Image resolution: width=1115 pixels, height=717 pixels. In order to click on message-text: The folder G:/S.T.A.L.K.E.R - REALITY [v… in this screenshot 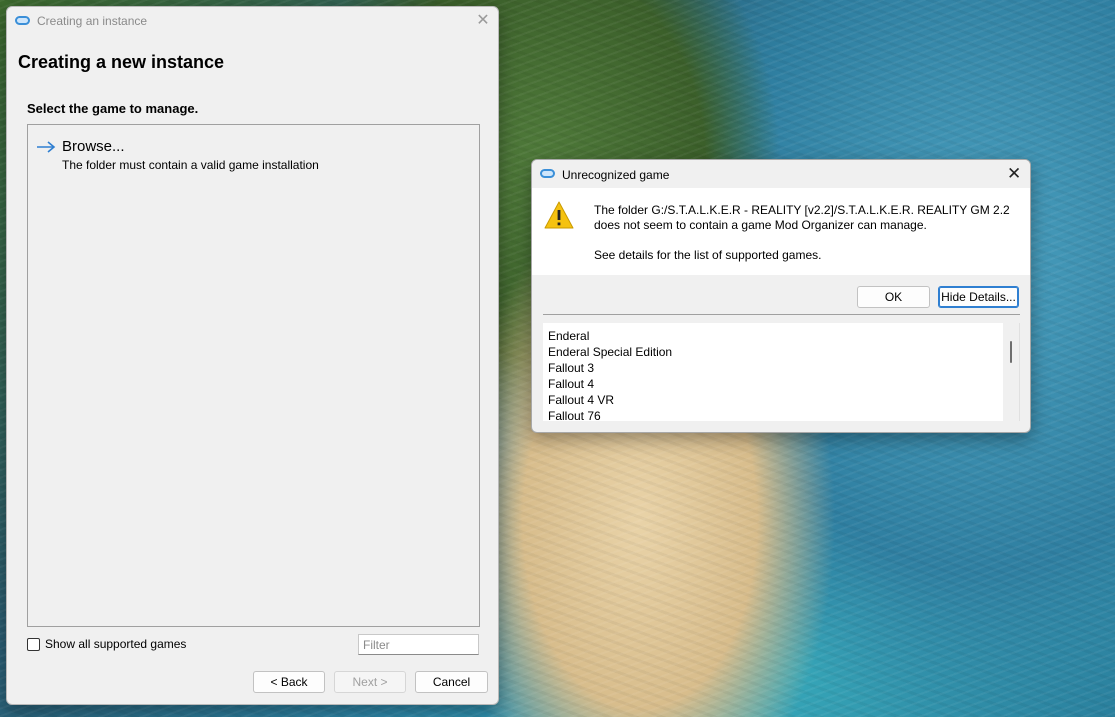, I will do `click(802, 217)`.